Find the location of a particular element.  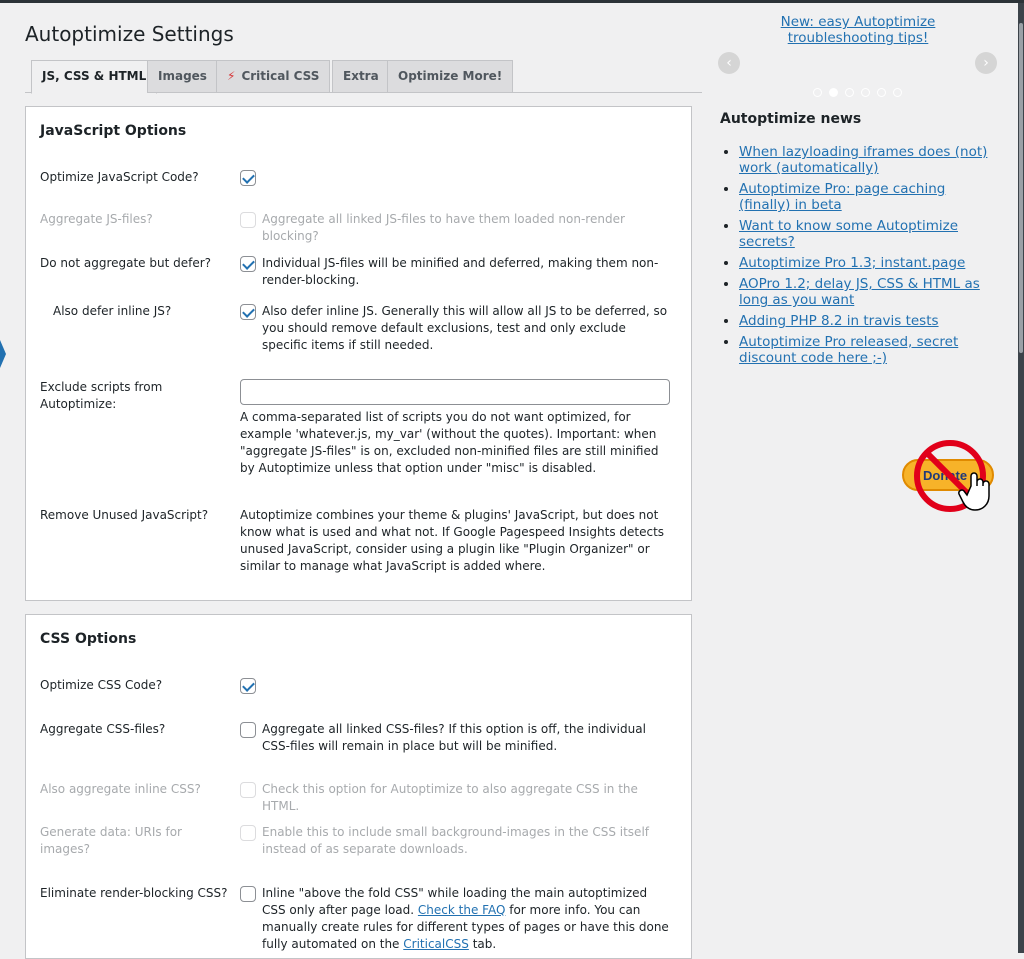

tab-js-css-html: JS, CSS & HTML is located at coordinates (94, 77).